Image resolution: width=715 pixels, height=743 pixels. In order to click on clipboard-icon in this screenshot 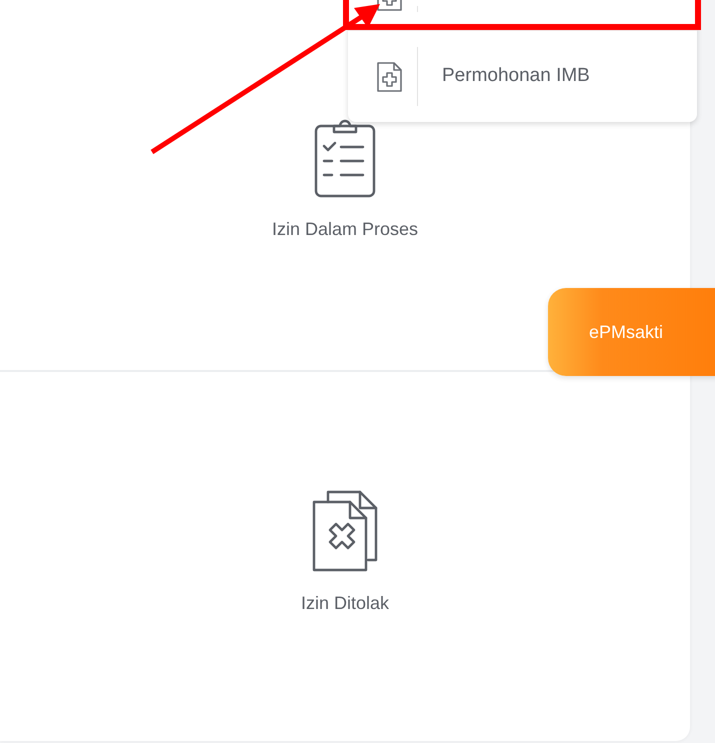, I will do `click(345, 158)`.